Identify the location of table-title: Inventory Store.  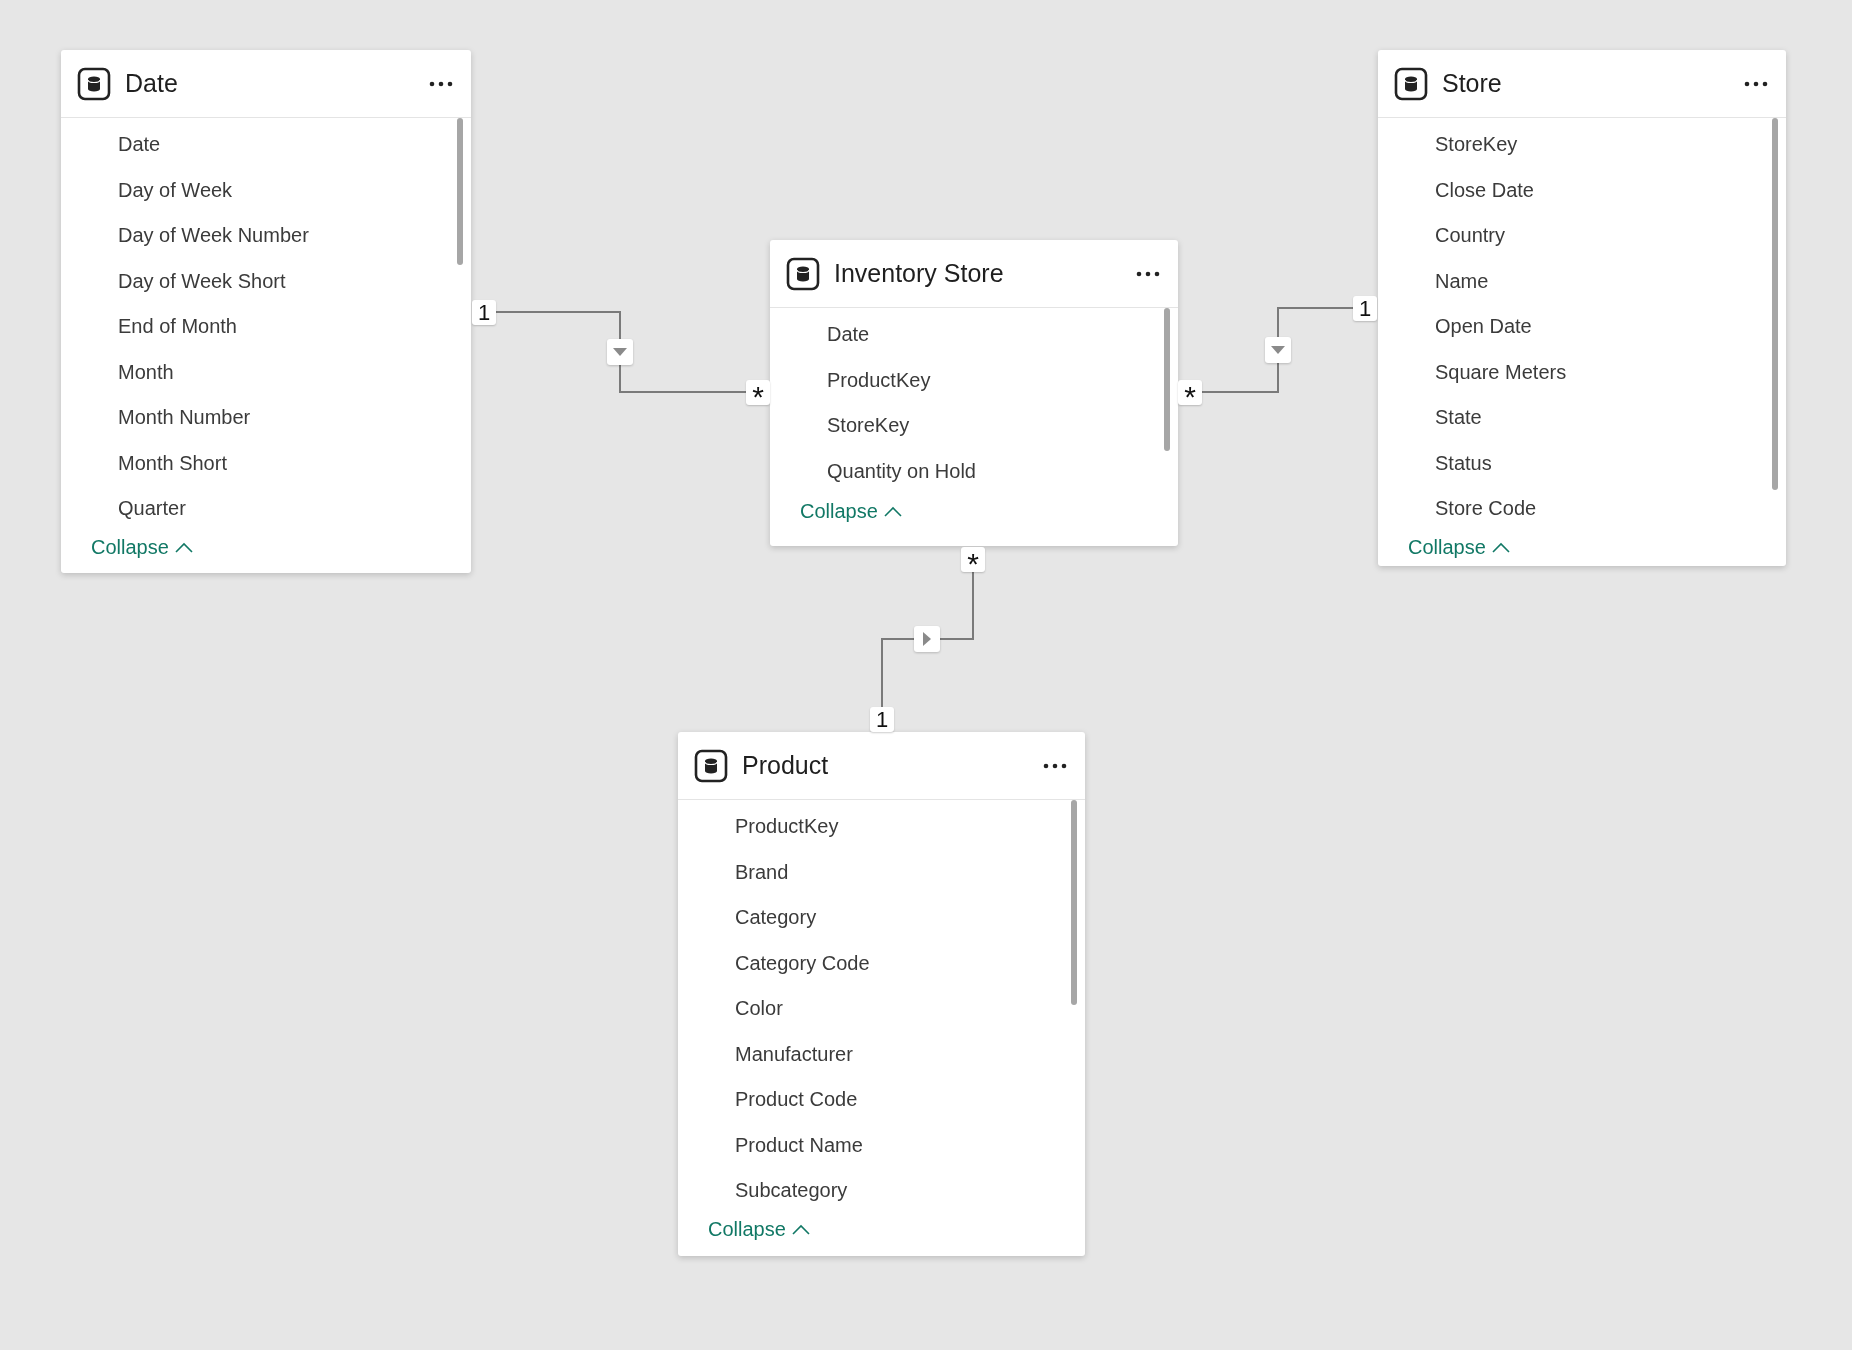
(919, 273).